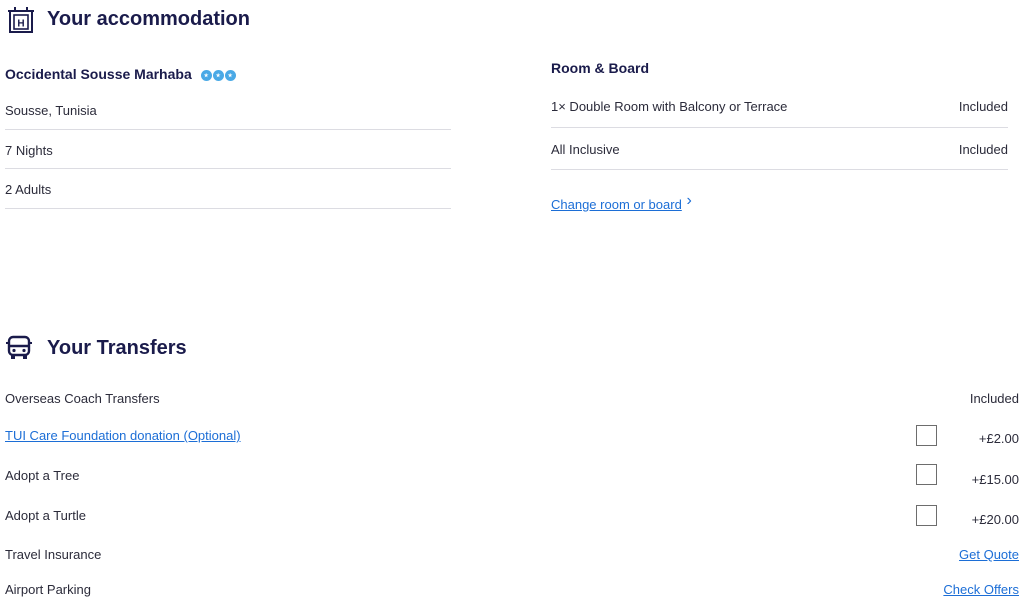 This screenshot has height=601, width=1024. I want to click on adopt-tree-label: Adopt a Tree, so click(42, 475).